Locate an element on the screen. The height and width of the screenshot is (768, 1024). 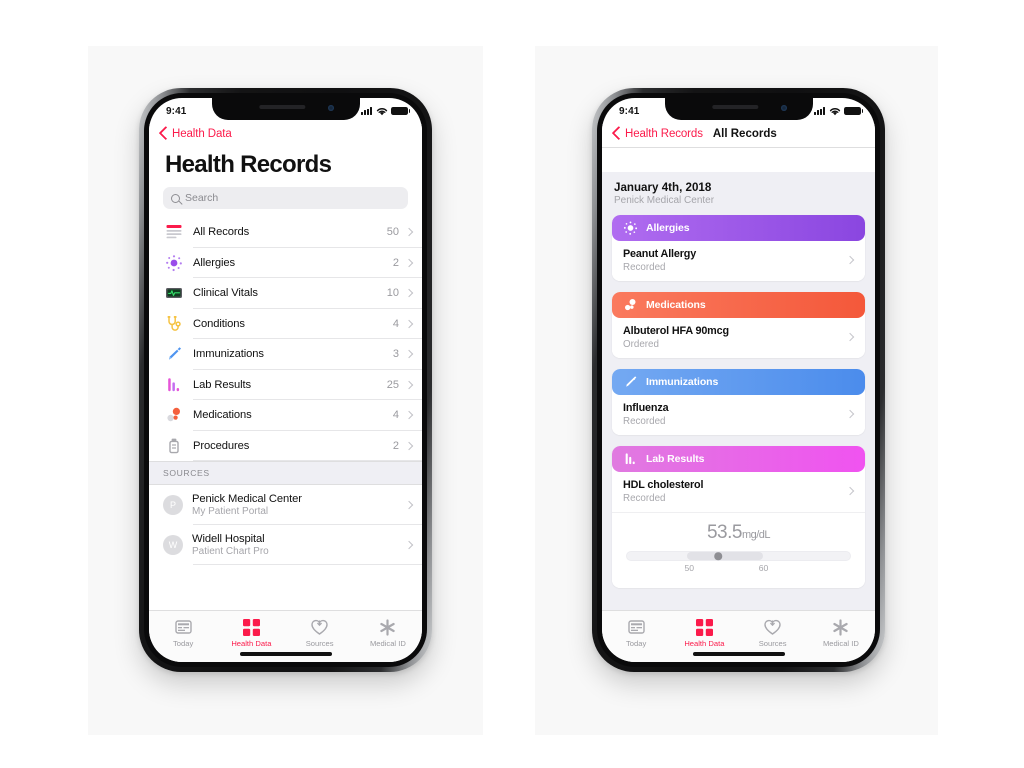
tab-label: Medical ID is located at coordinates (387, 643).